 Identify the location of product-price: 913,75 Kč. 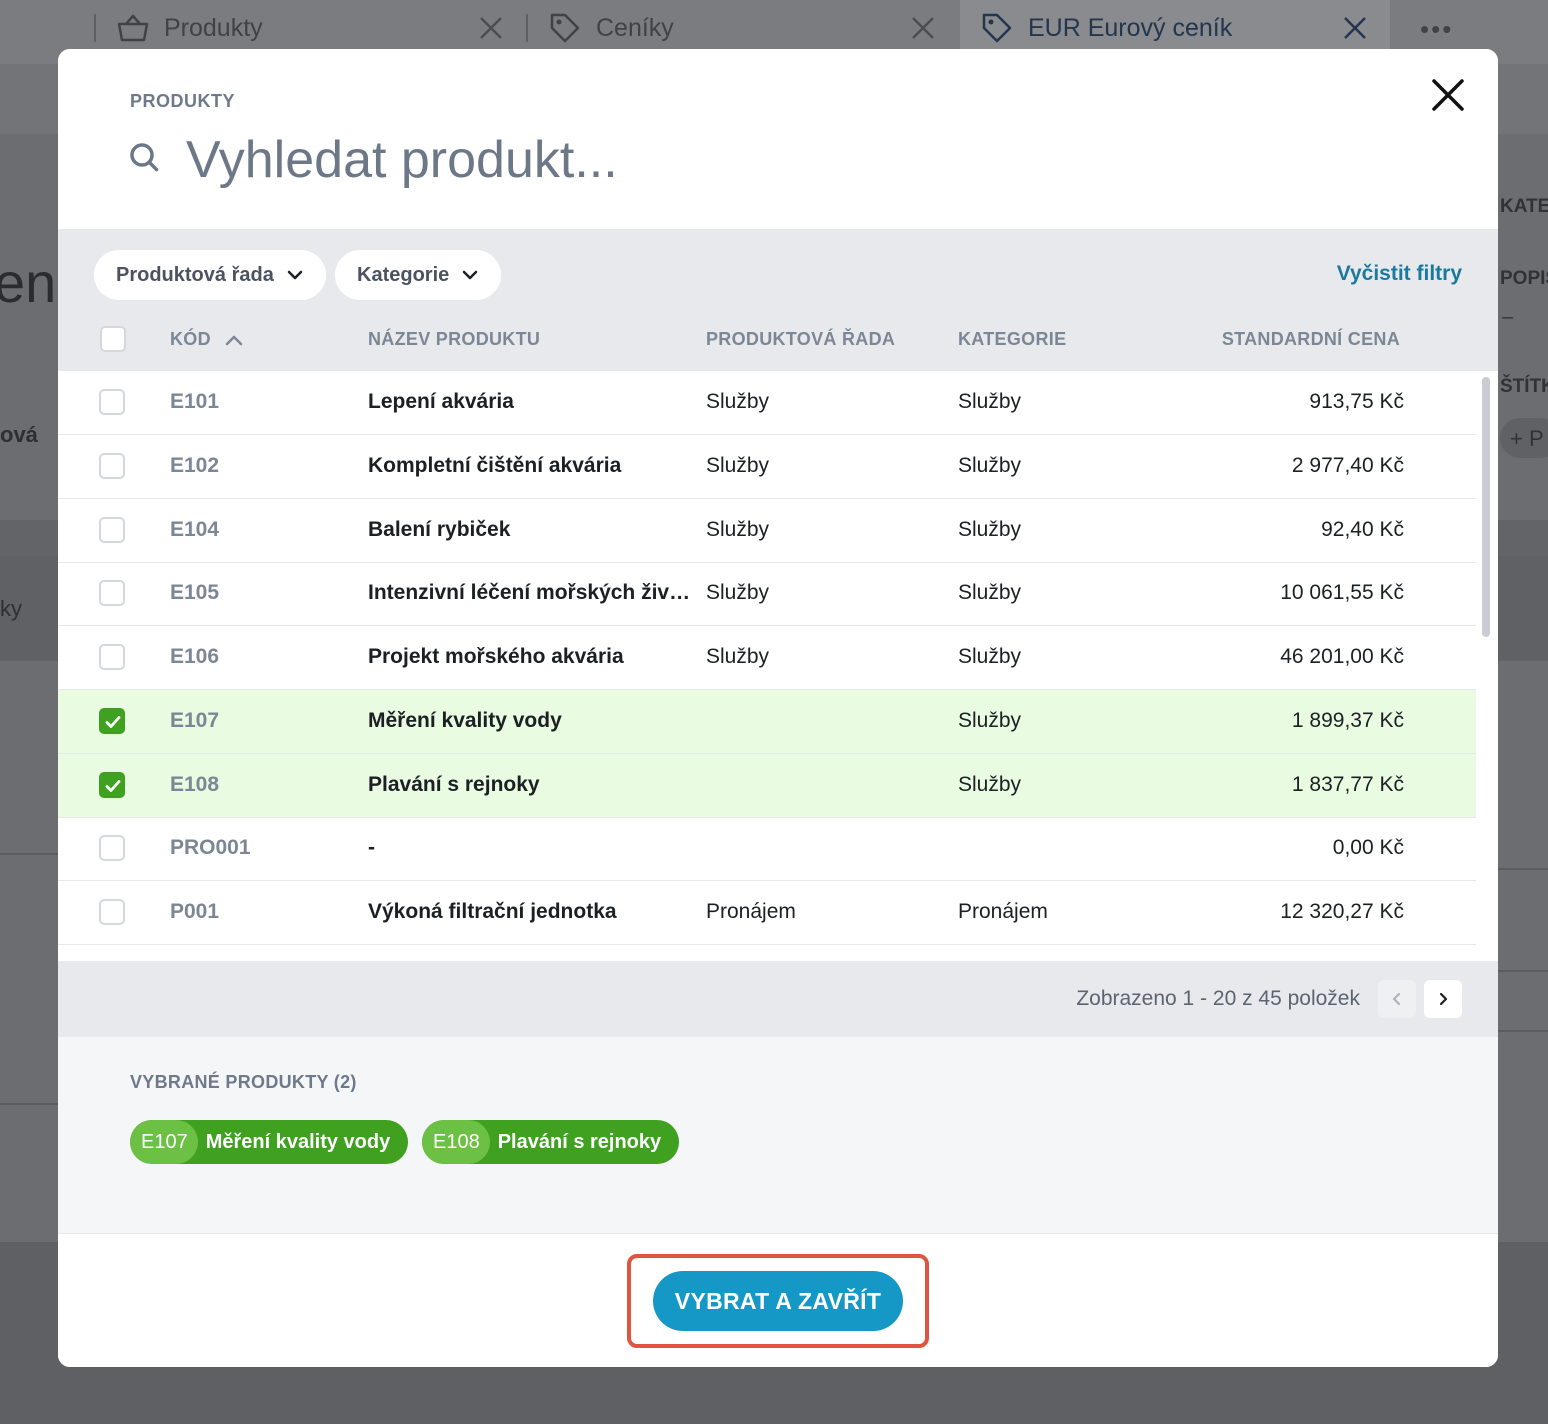
(1356, 401).